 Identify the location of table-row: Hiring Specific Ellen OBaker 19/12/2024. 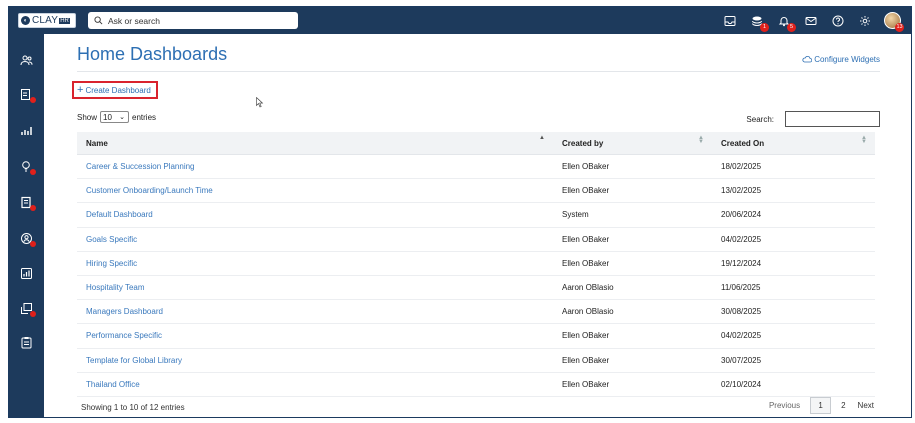
(476, 264).